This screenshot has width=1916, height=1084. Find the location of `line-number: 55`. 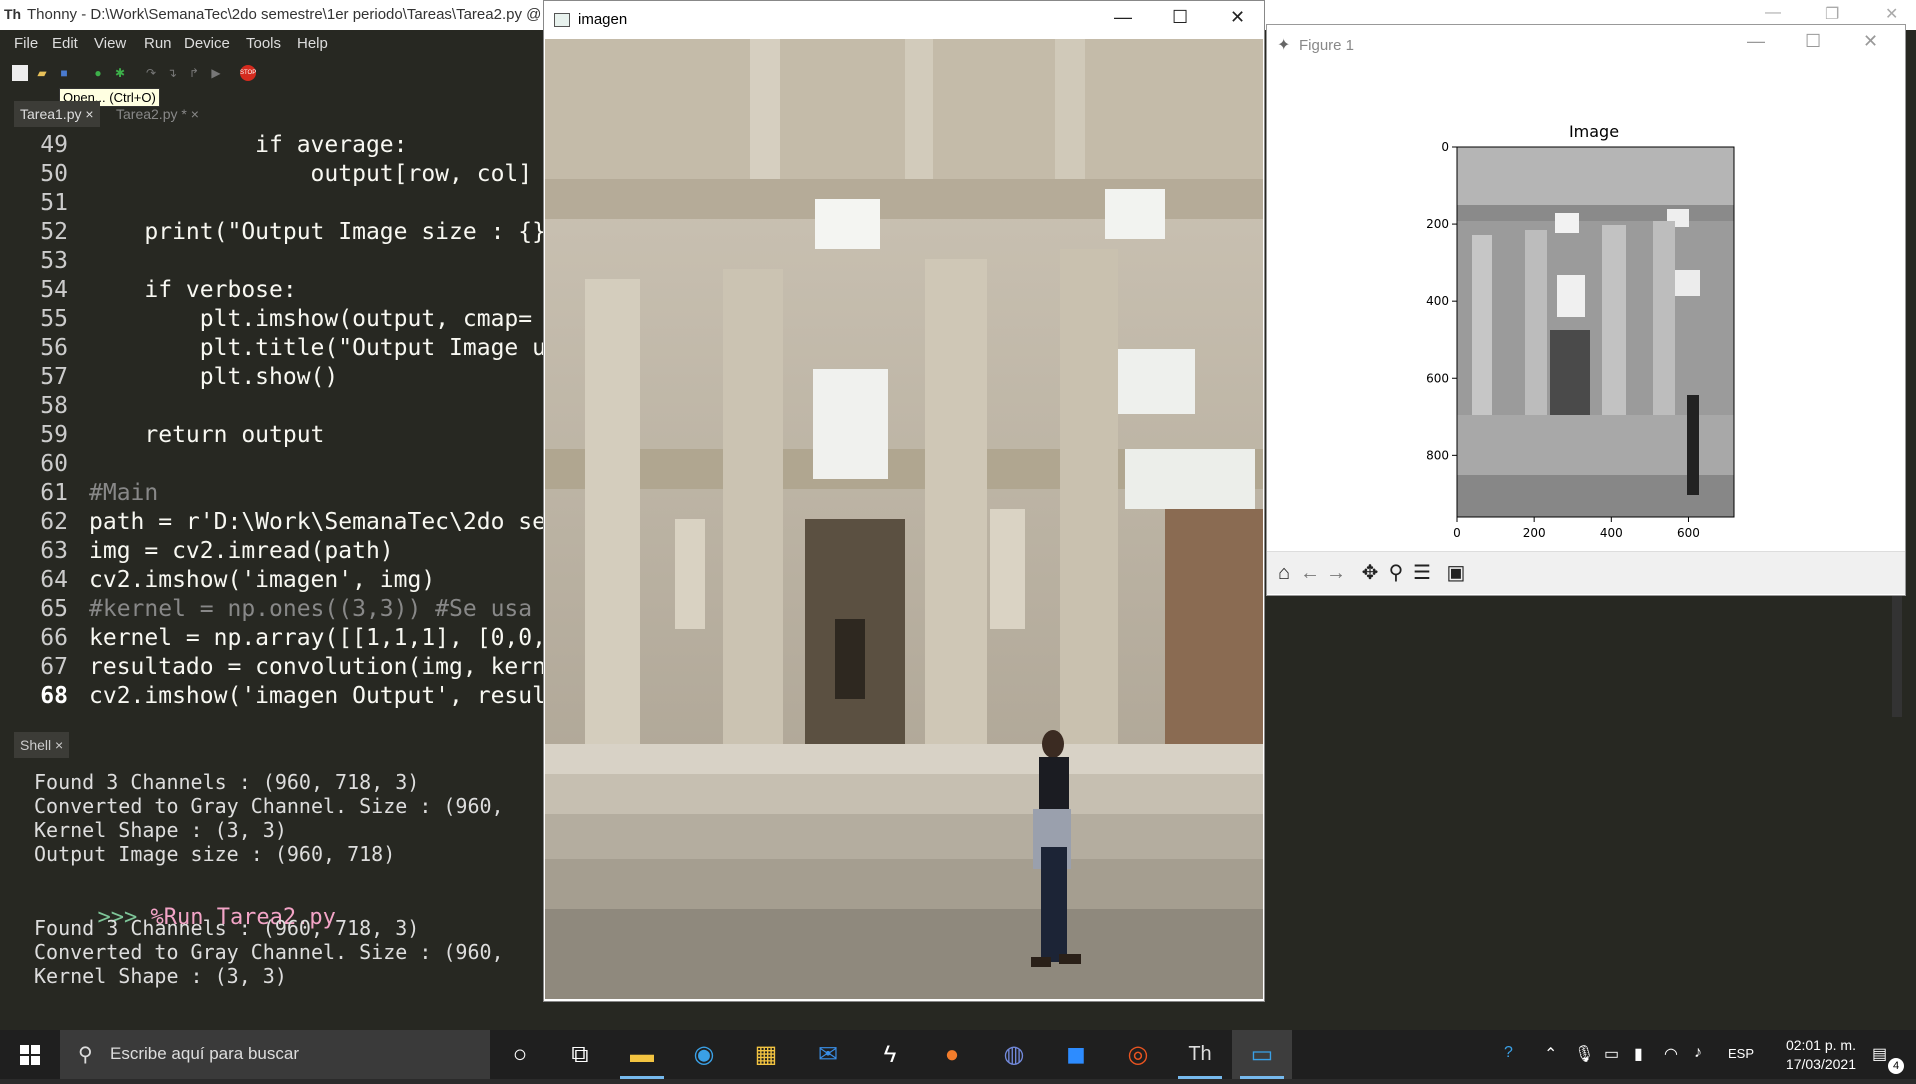

line-number: 55 is located at coordinates (54, 319).